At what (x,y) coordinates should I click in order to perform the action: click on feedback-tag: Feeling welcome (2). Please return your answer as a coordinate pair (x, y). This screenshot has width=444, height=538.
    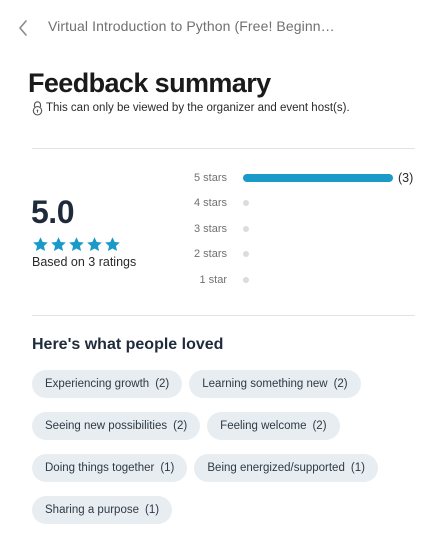
    Looking at the image, I should click on (273, 426).